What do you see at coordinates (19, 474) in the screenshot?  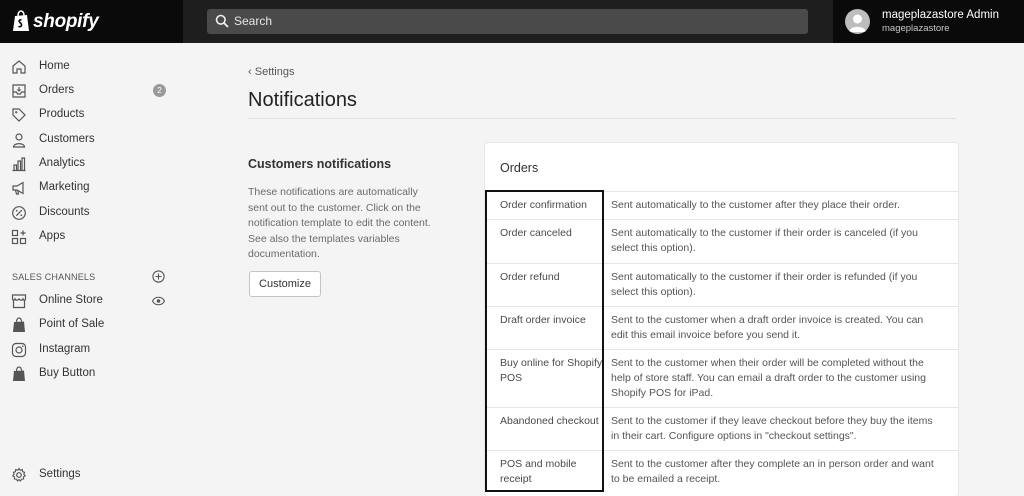 I see `gear-icon` at bounding box center [19, 474].